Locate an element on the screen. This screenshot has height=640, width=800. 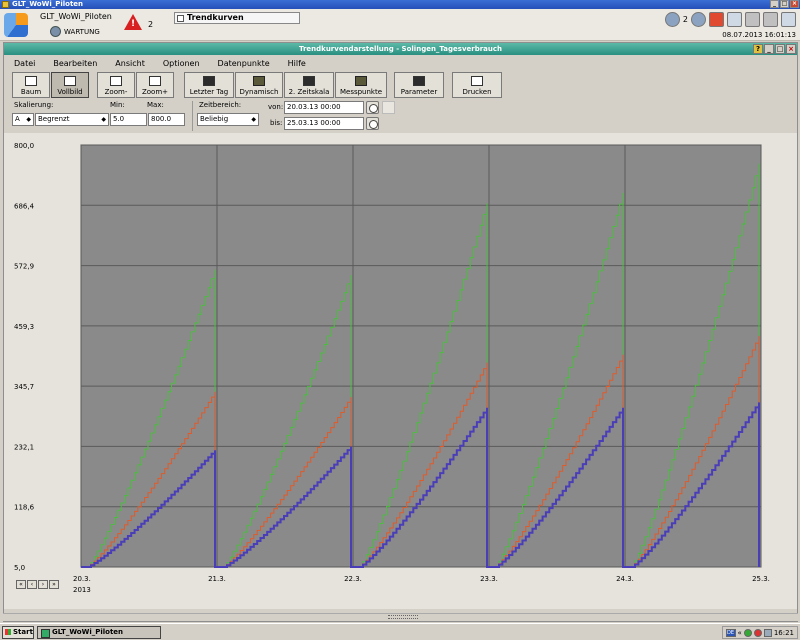
printer-alarm-icon is located at coordinates (716, 19).